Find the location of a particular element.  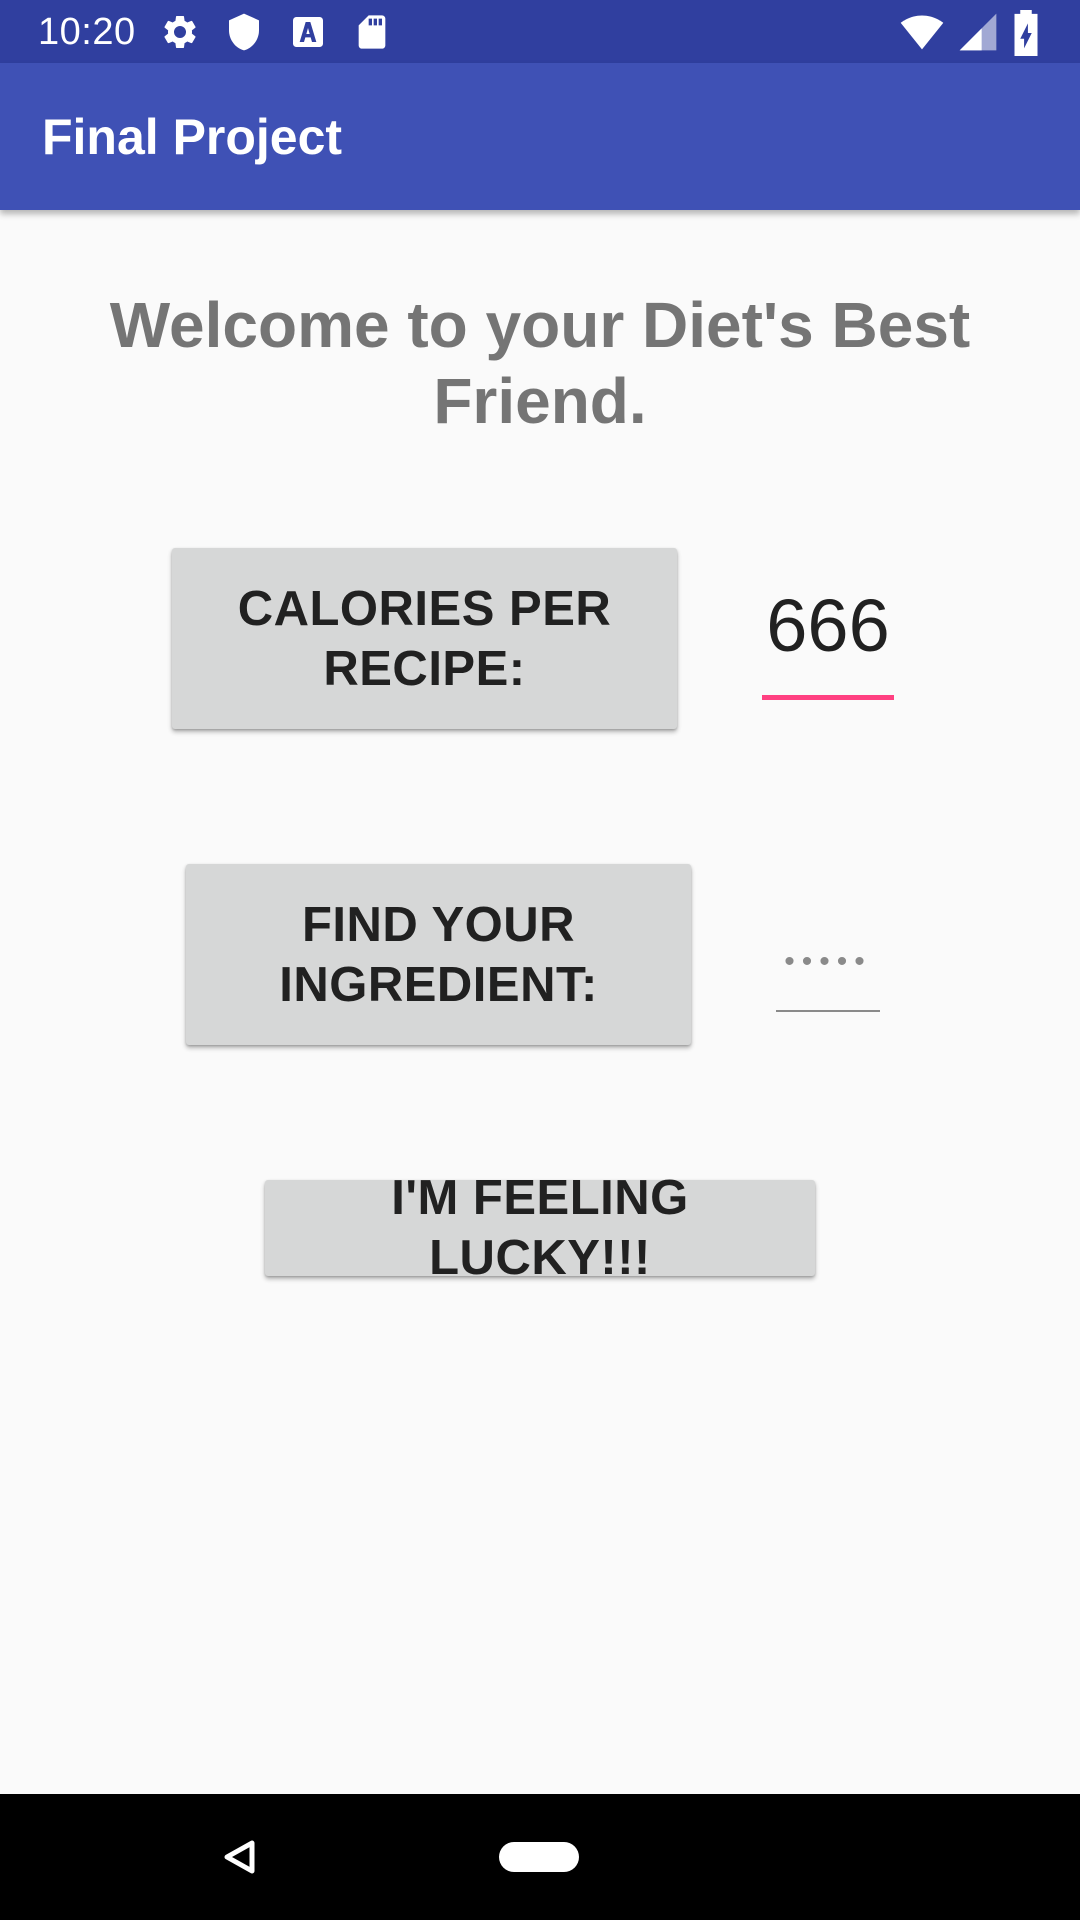

status-bar: 10:20 is located at coordinates (540, 31).